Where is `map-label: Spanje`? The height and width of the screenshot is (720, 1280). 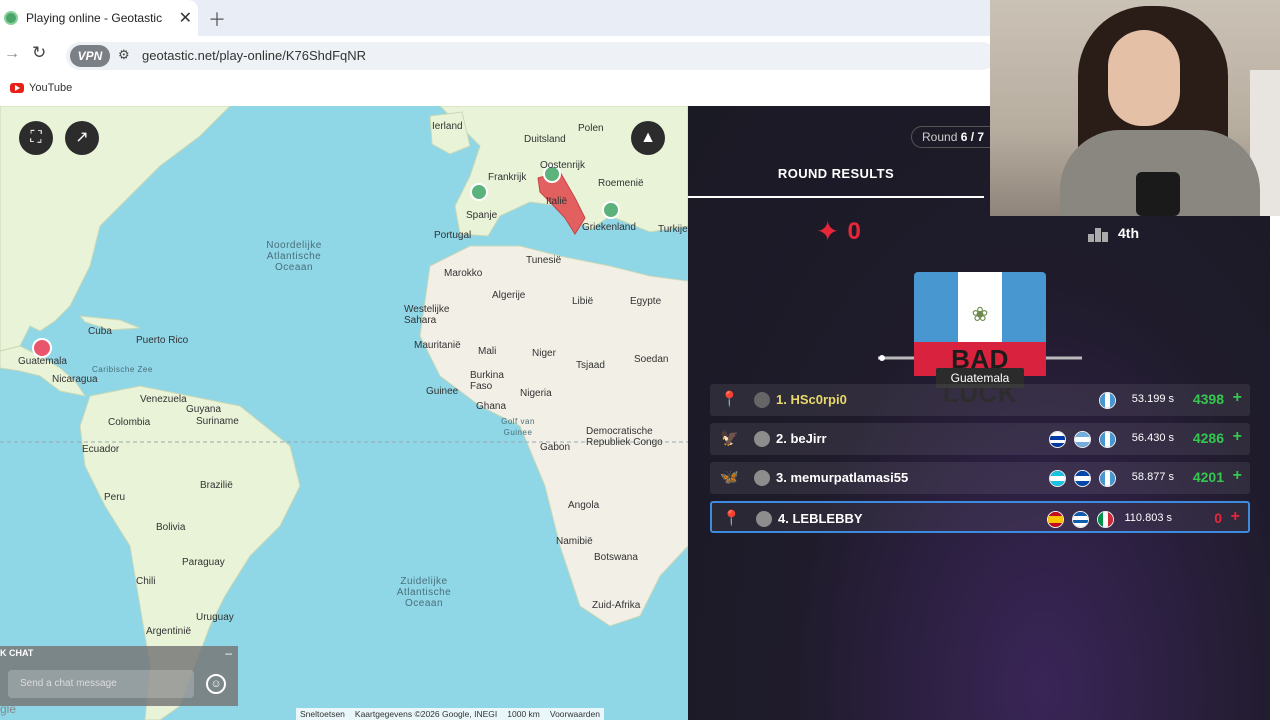 map-label: Spanje is located at coordinates (482, 215).